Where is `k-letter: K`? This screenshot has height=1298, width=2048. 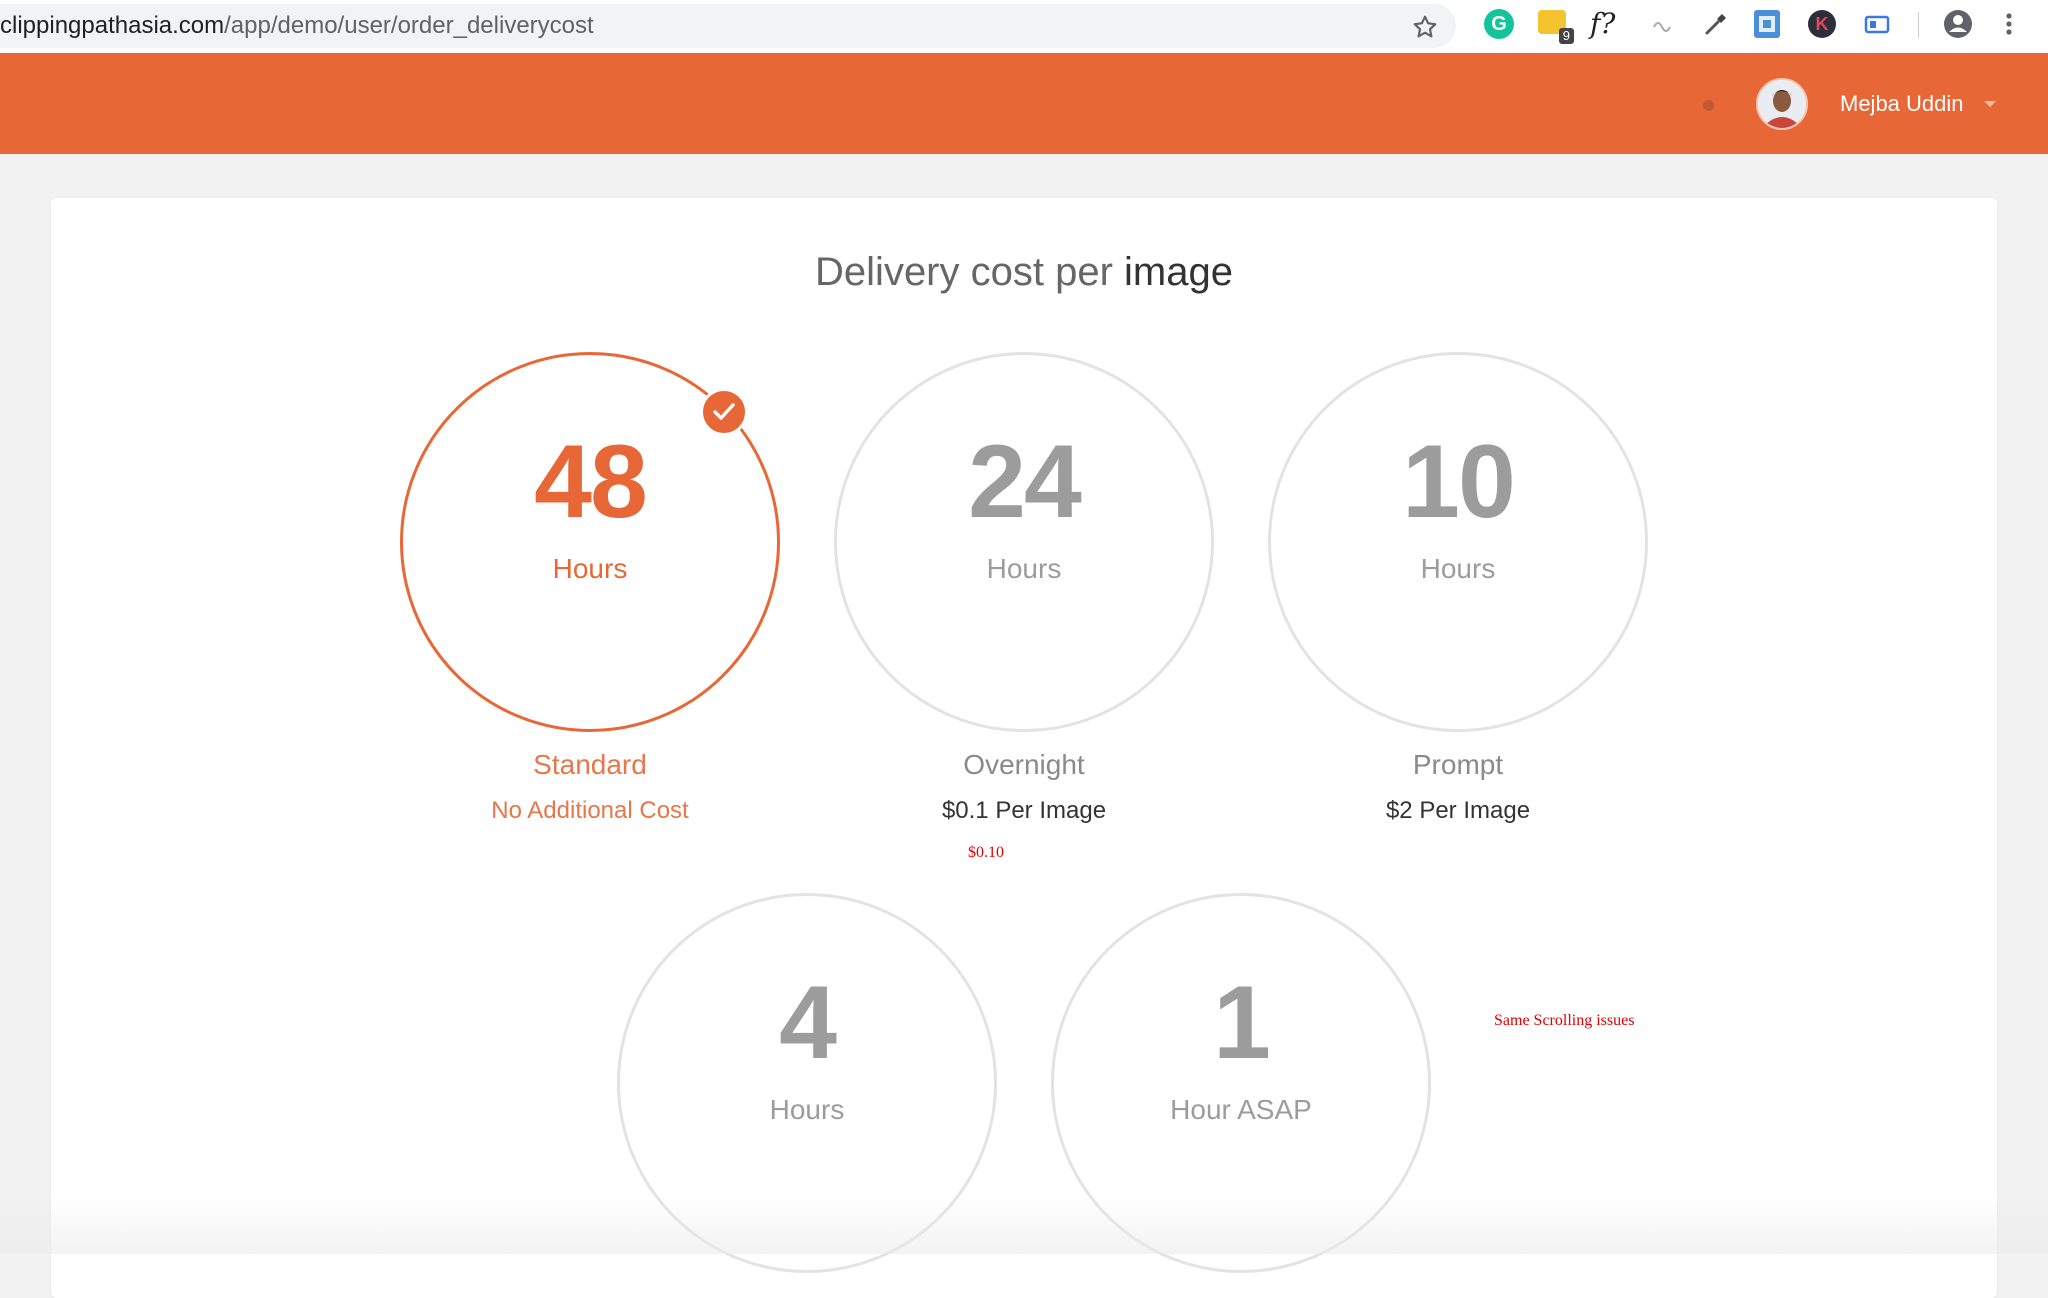 k-letter: K is located at coordinates (1822, 24).